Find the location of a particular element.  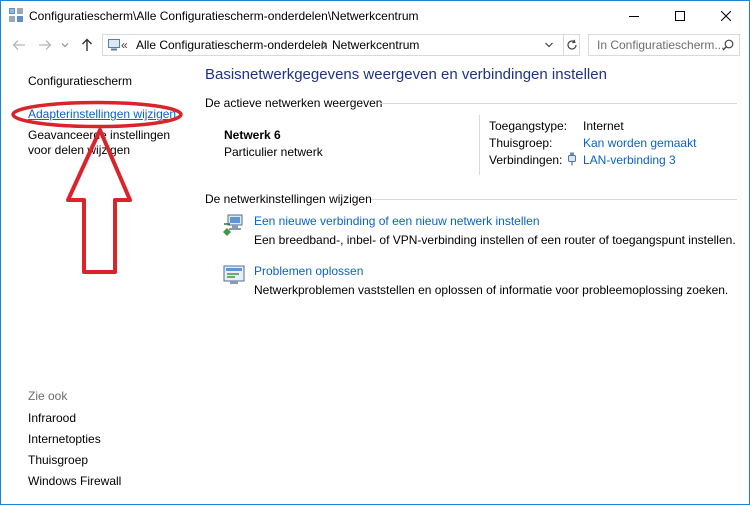

recent-locations-button is located at coordinates (65, 45).